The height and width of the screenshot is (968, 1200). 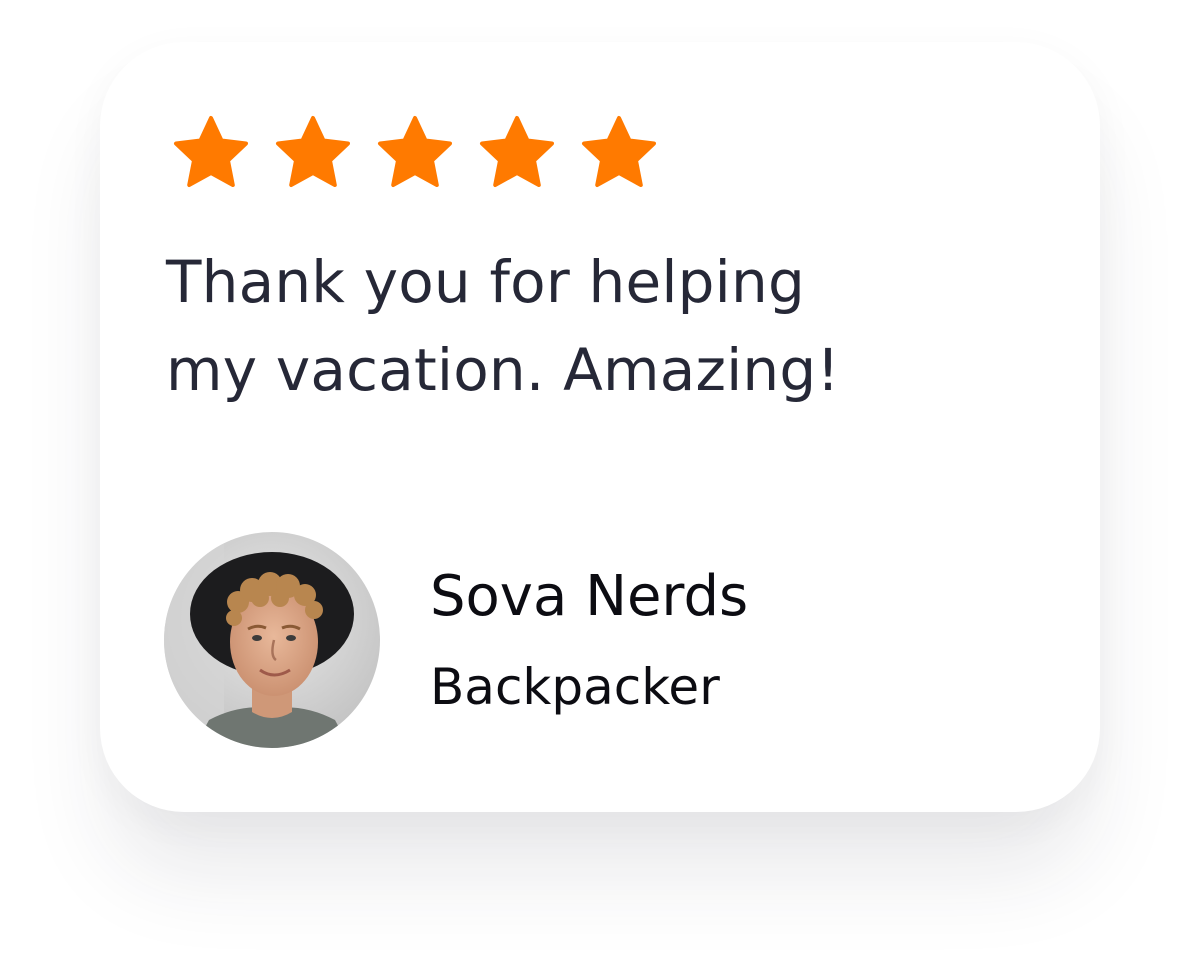 What do you see at coordinates (589, 596) in the screenshot?
I see `author-name: Sova Nerds` at bounding box center [589, 596].